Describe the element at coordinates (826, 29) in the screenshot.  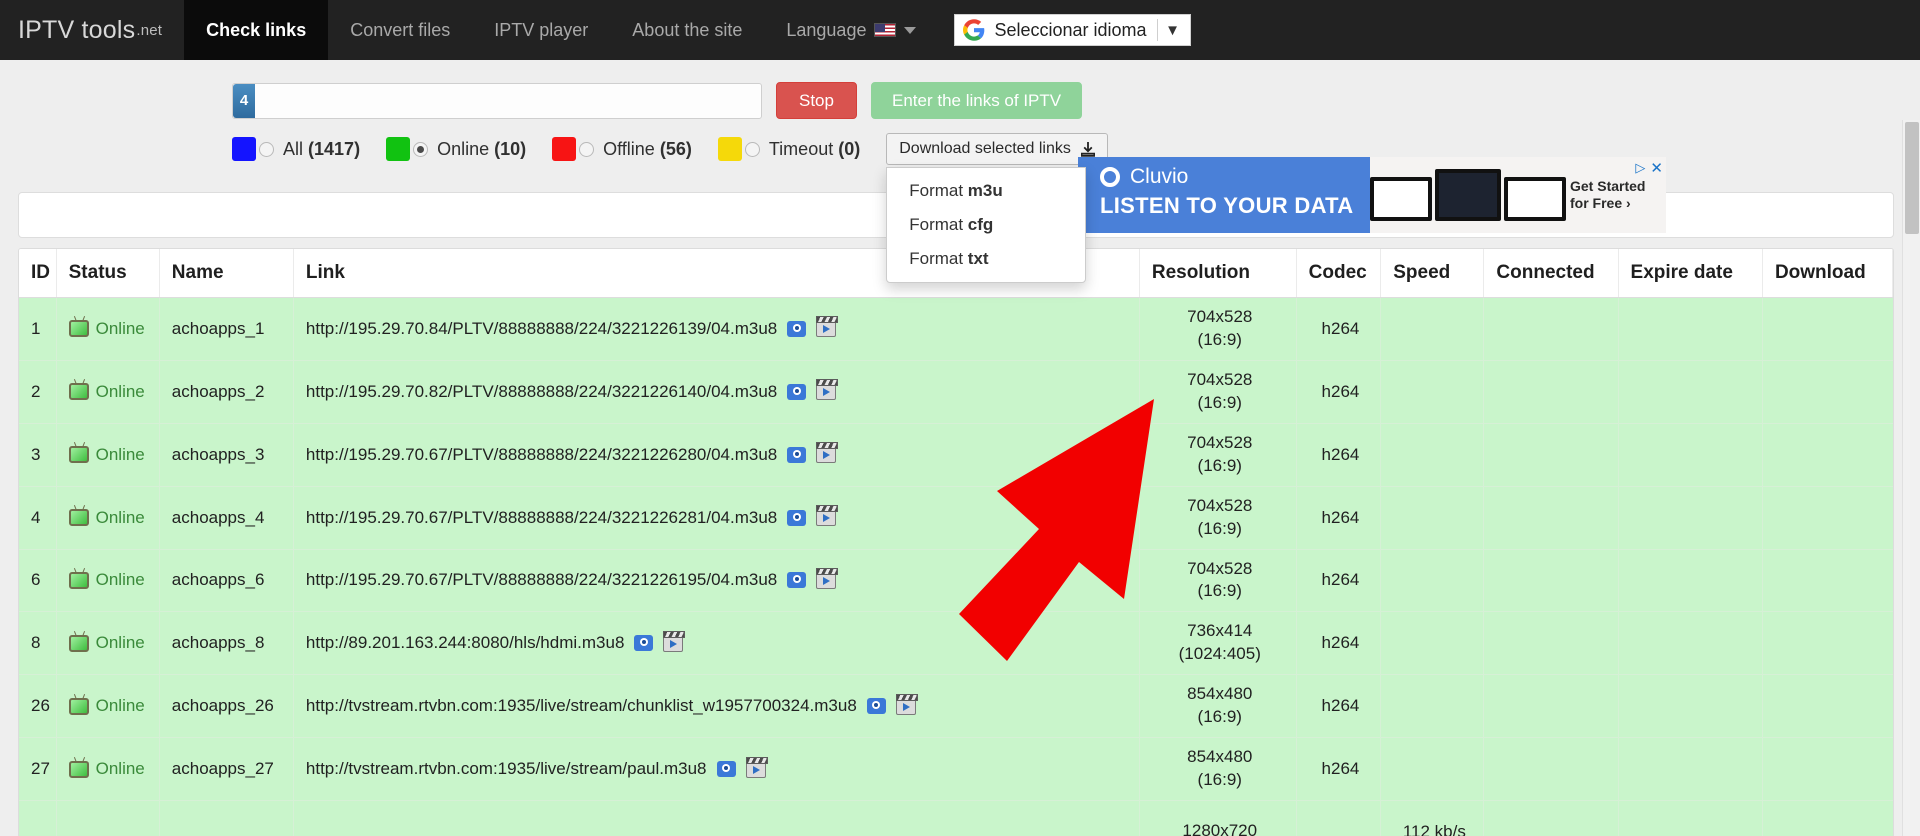
I see `nav-language-label: Language` at that location.